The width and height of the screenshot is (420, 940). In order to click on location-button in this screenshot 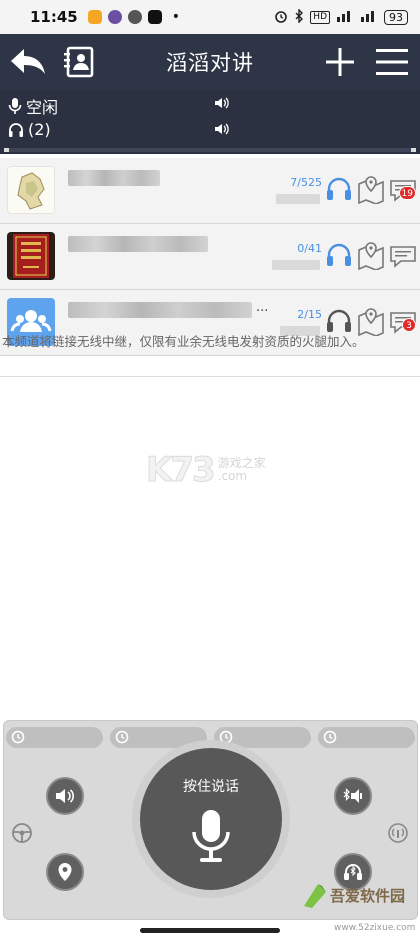, I will do `click(65, 872)`.